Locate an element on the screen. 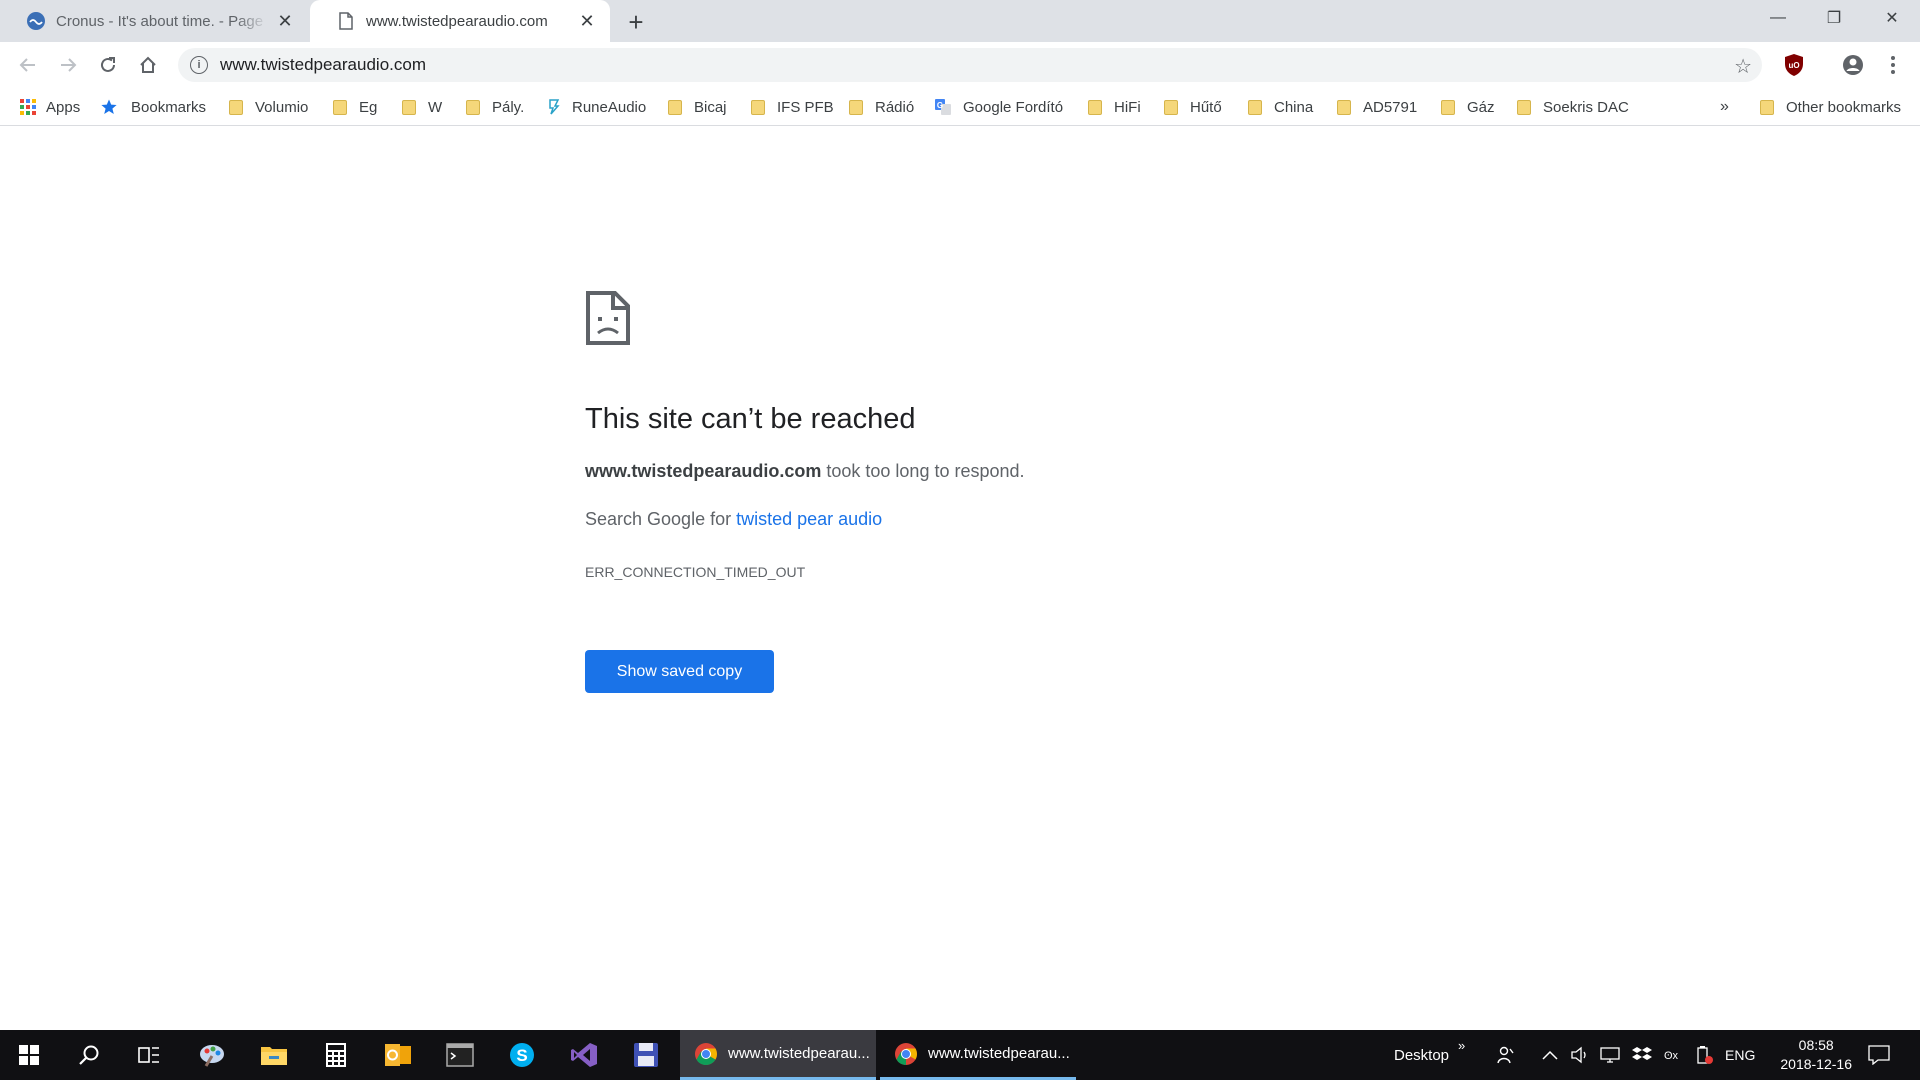 The width and height of the screenshot is (1920, 1080). toolbar: i ☆ uO is located at coordinates (960, 65).